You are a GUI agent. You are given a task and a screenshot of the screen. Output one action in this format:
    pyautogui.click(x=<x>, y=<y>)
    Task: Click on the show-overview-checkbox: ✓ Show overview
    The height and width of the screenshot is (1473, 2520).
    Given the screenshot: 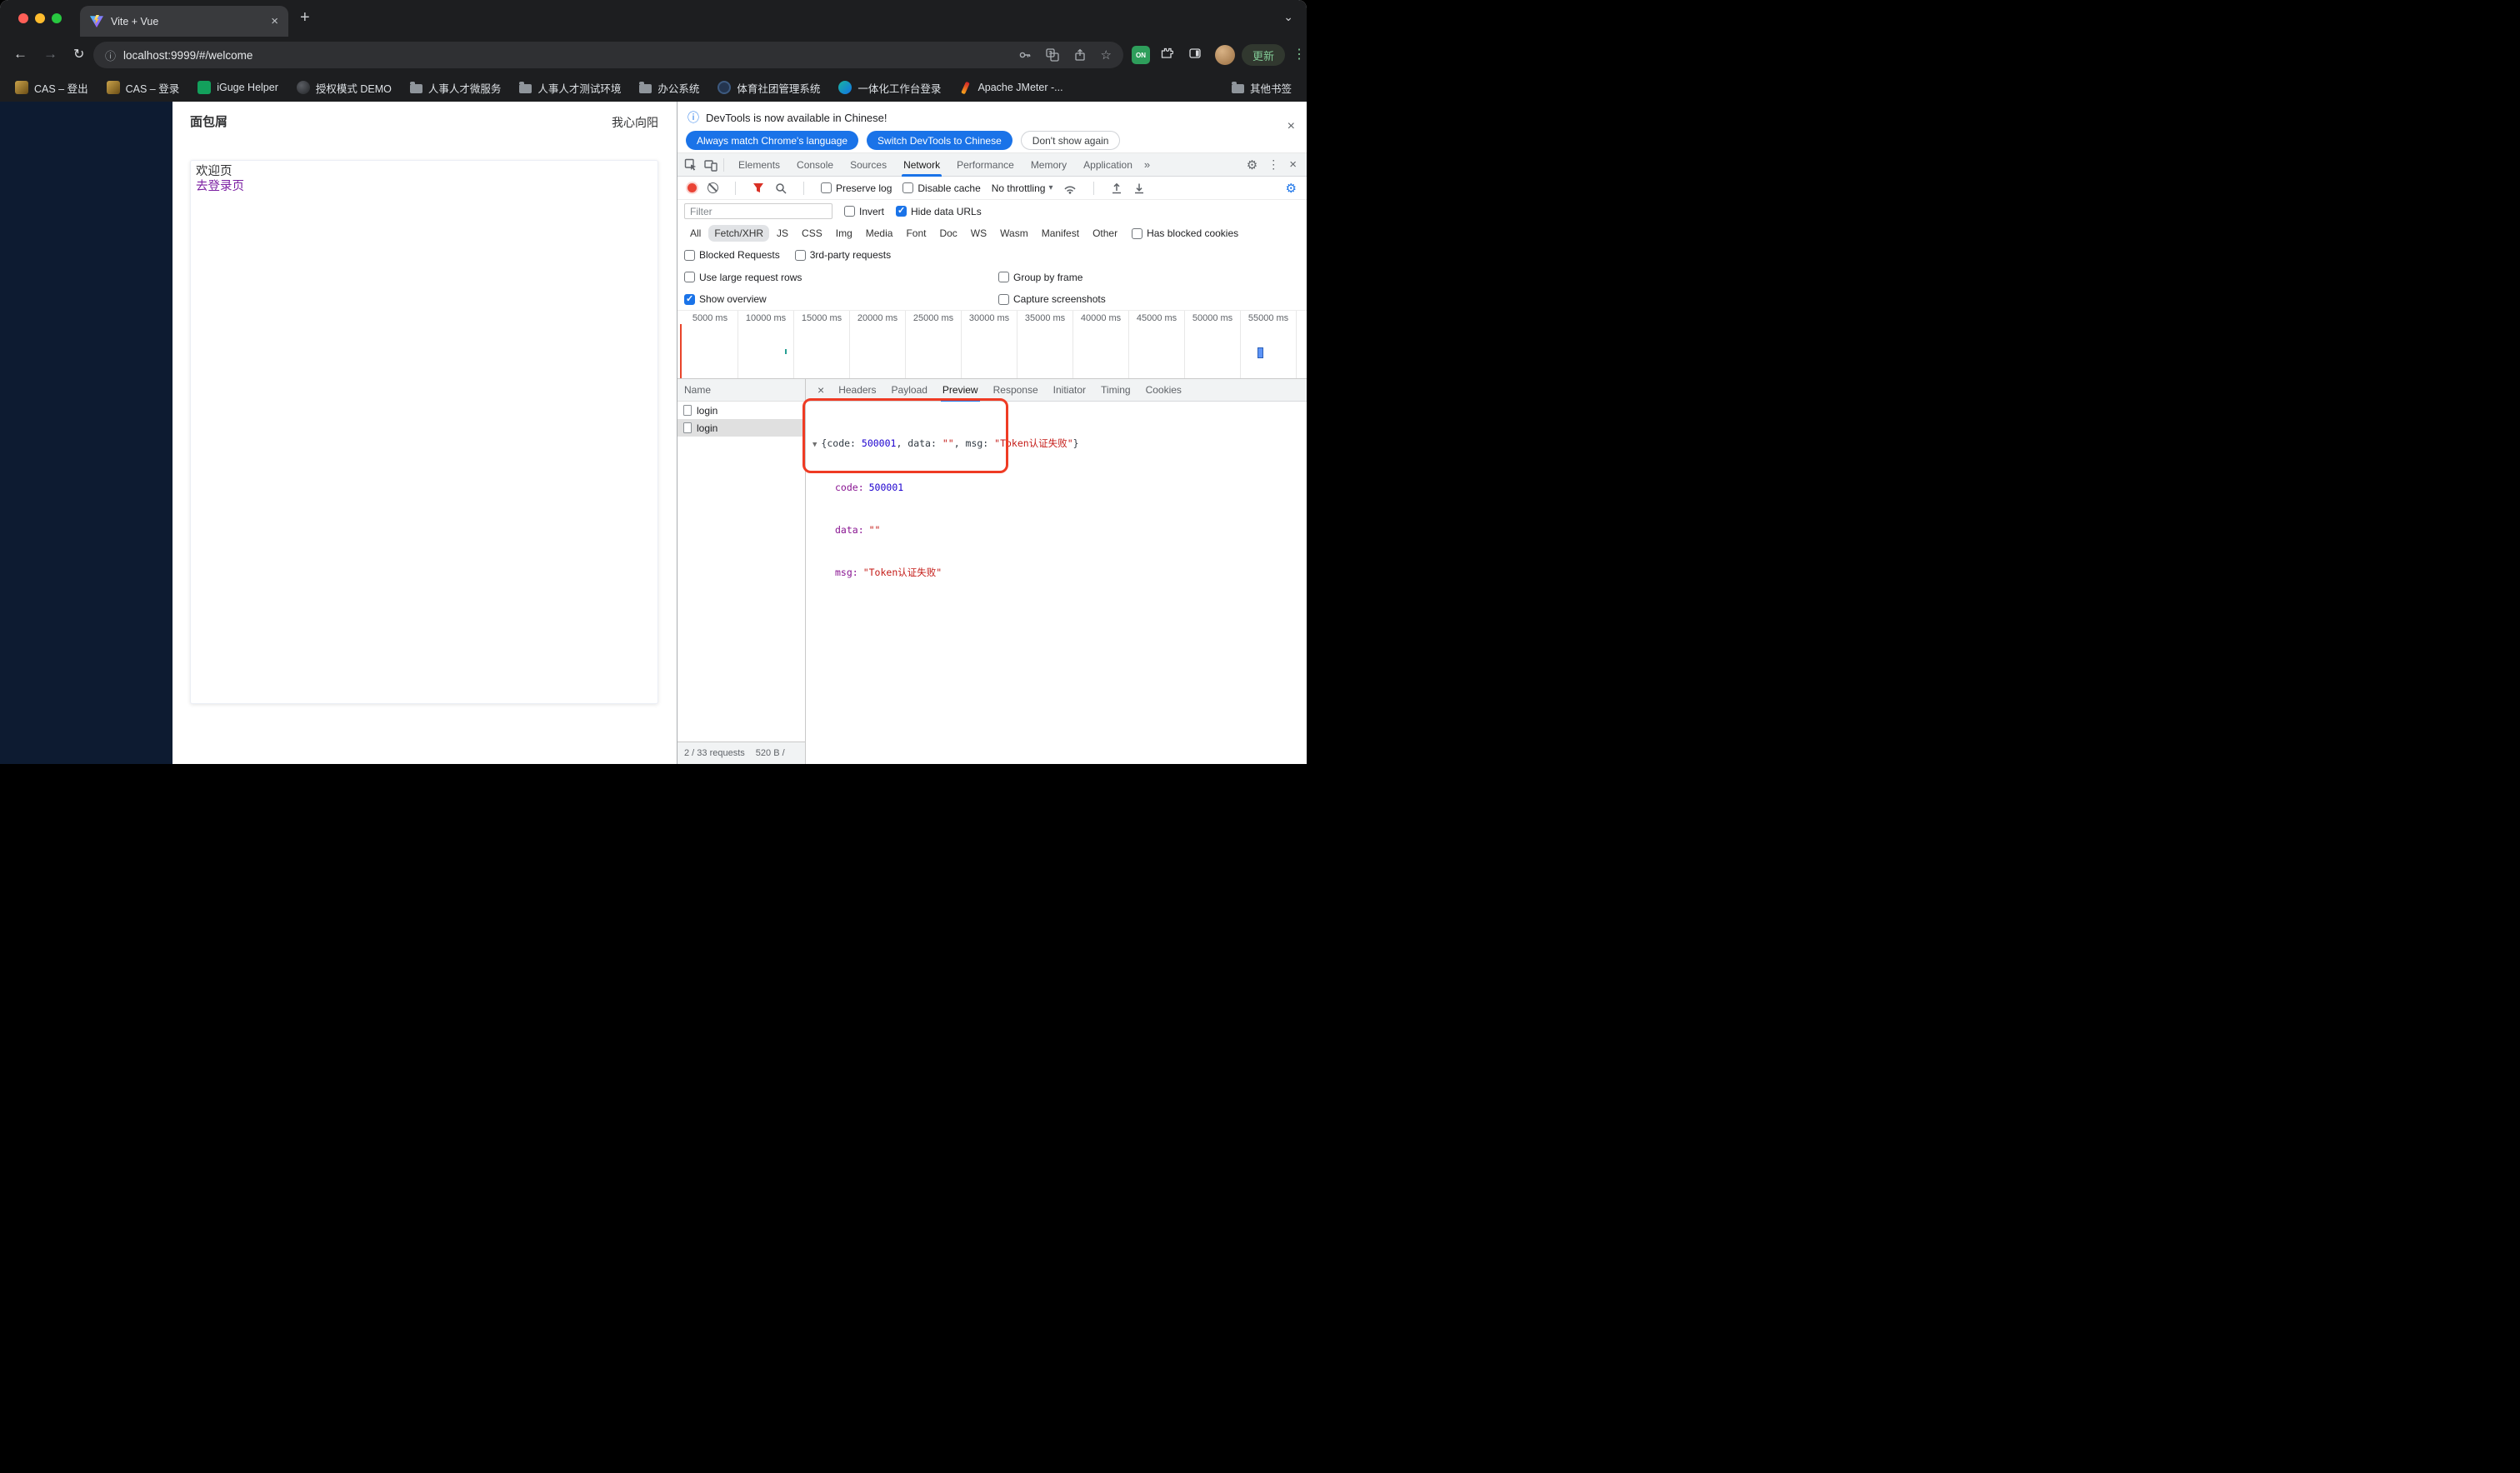 What is the action you would take?
    pyautogui.click(x=725, y=299)
    